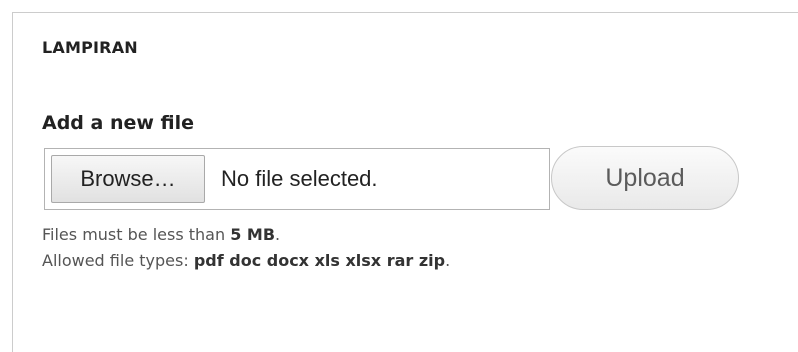 The height and width of the screenshot is (352, 798). What do you see at coordinates (253, 234) in the screenshot?
I see `size-limit-value: 5 MB` at bounding box center [253, 234].